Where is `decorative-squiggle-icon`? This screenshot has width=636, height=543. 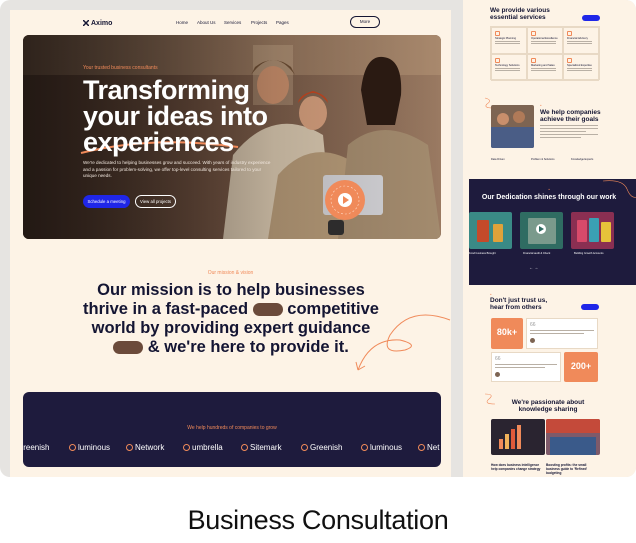 decorative-squiggle-icon is located at coordinates (490, 399).